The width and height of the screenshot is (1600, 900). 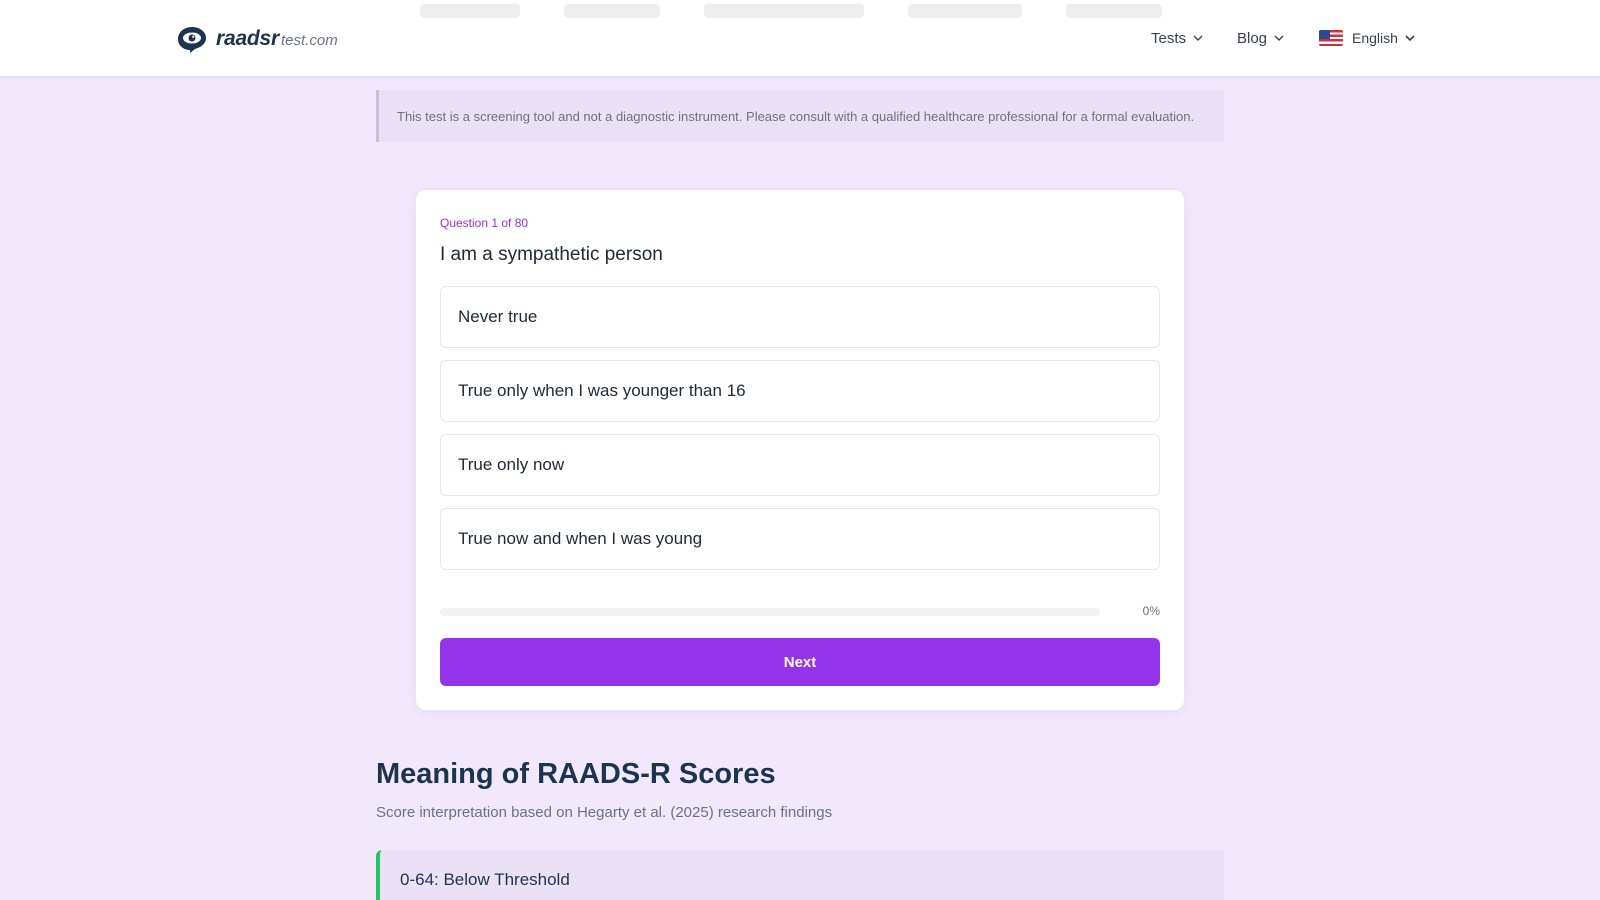 What do you see at coordinates (810, 11) in the screenshot?
I see `faded-topbar` at bounding box center [810, 11].